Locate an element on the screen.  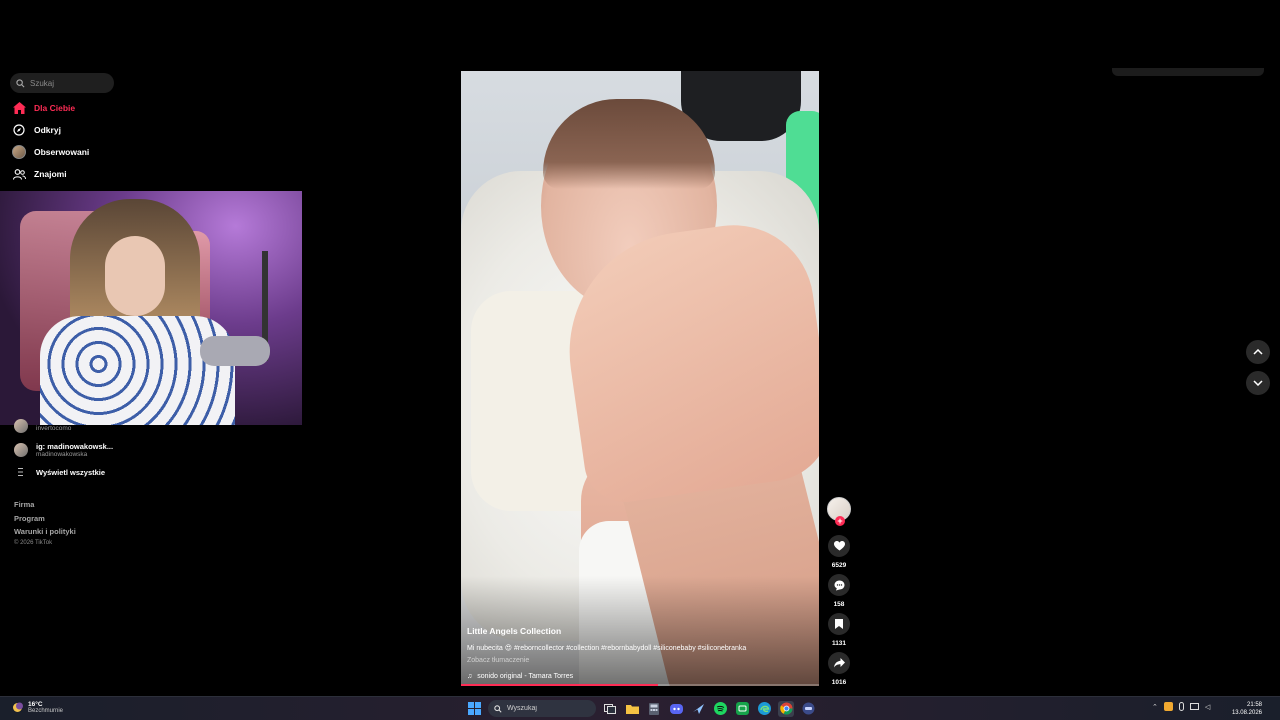
edge-icon is located at coordinates (764, 709).